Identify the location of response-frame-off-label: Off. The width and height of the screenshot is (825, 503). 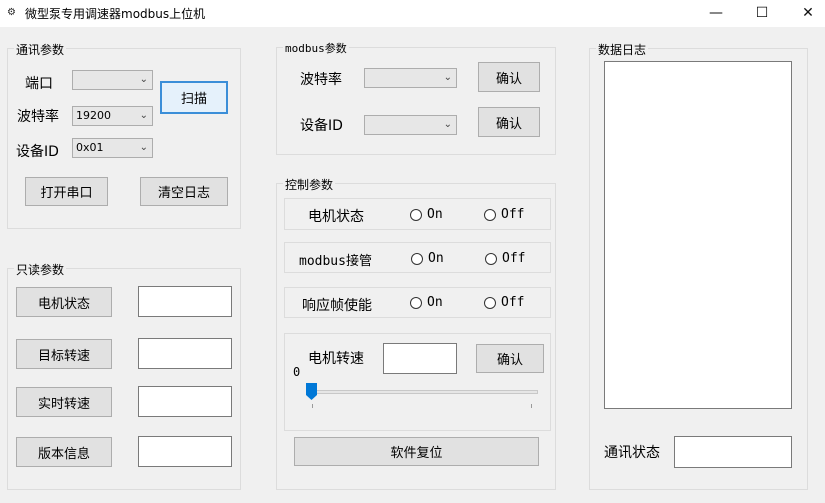
(513, 302).